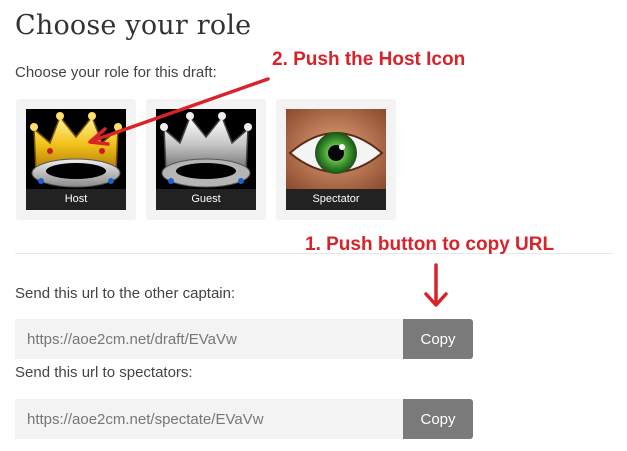  Describe the element at coordinates (76, 150) in the screenshot. I see `gold-crown-icon` at that location.